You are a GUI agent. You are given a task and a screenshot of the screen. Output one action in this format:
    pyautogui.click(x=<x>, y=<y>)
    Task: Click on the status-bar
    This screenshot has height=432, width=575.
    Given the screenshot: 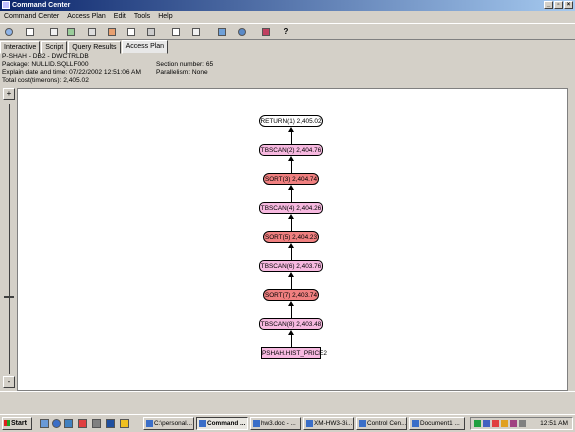 What is the action you would take?
    pyautogui.click(x=287, y=397)
    